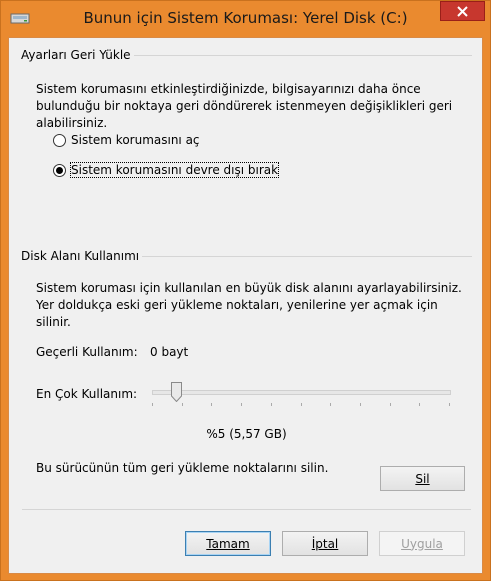  I want to click on apply-button-label: Uygula, so click(422, 543).